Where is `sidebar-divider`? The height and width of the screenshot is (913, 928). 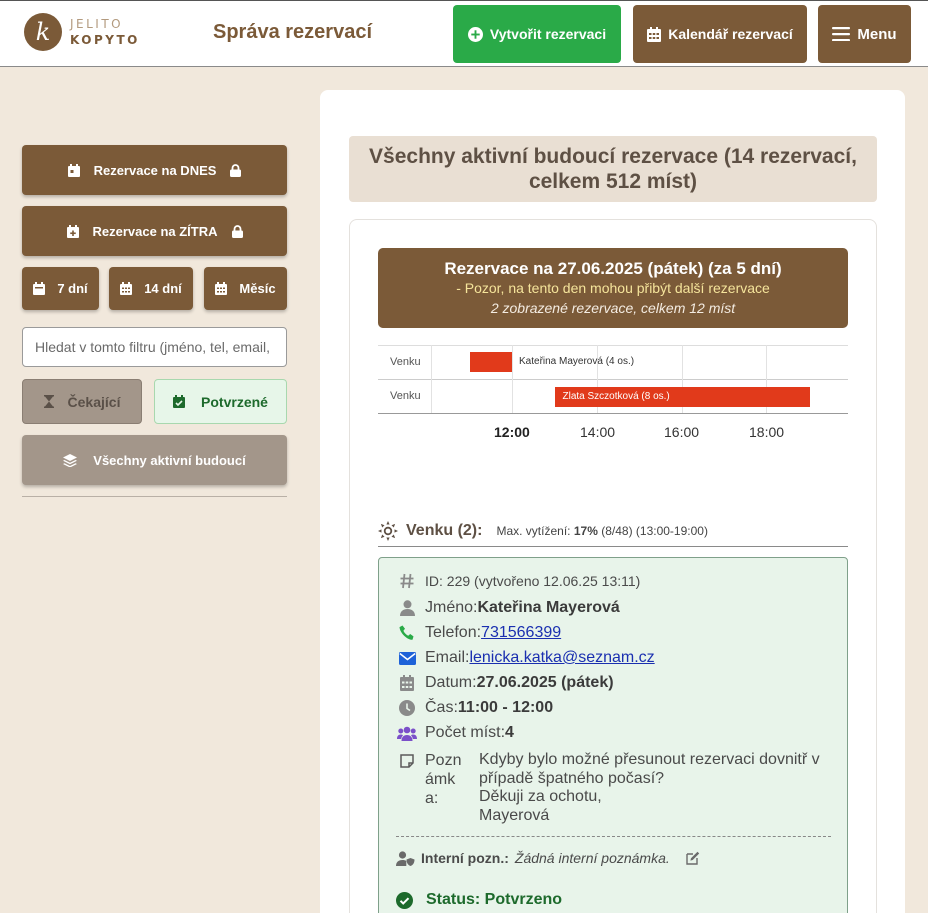
sidebar-divider is located at coordinates (154, 496).